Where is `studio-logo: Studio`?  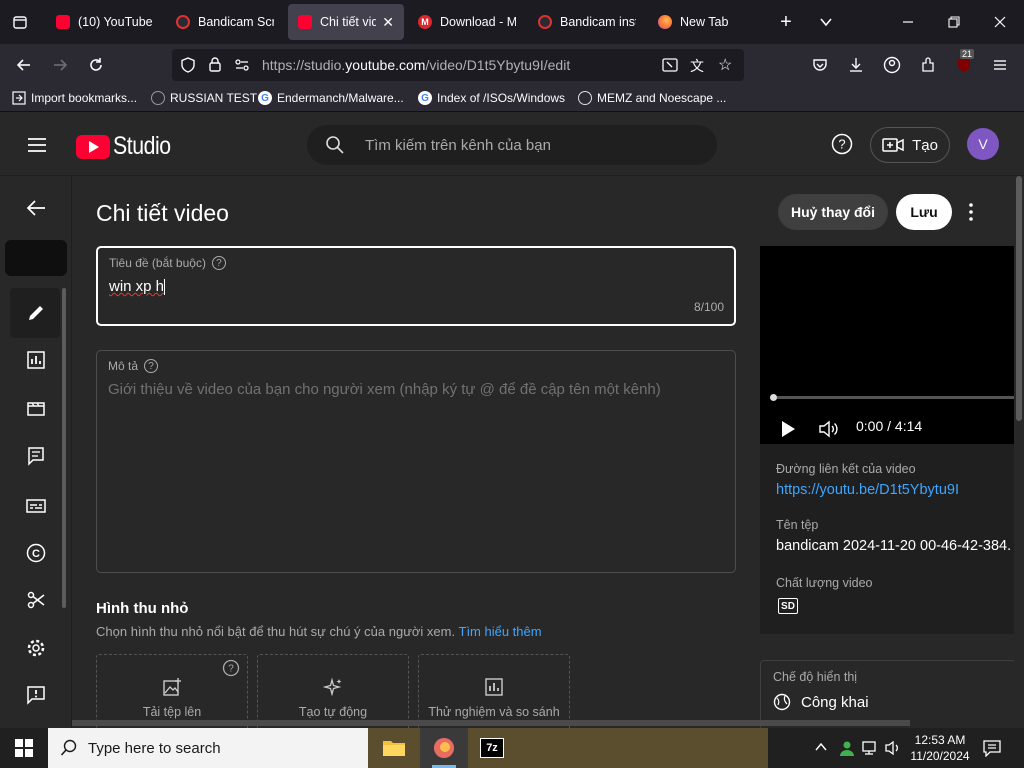
studio-logo: Studio is located at coordinates (128, 146).